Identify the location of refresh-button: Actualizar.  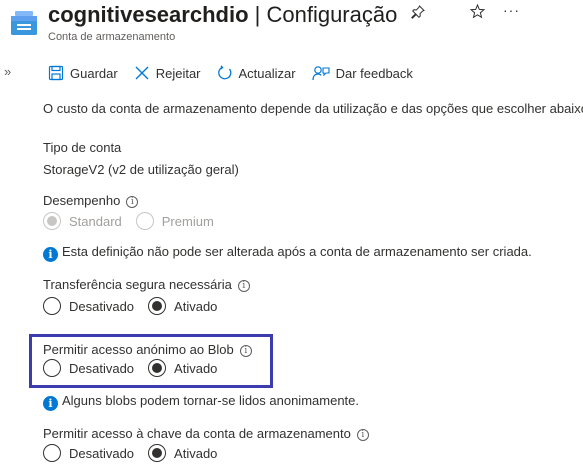
(256, 73).